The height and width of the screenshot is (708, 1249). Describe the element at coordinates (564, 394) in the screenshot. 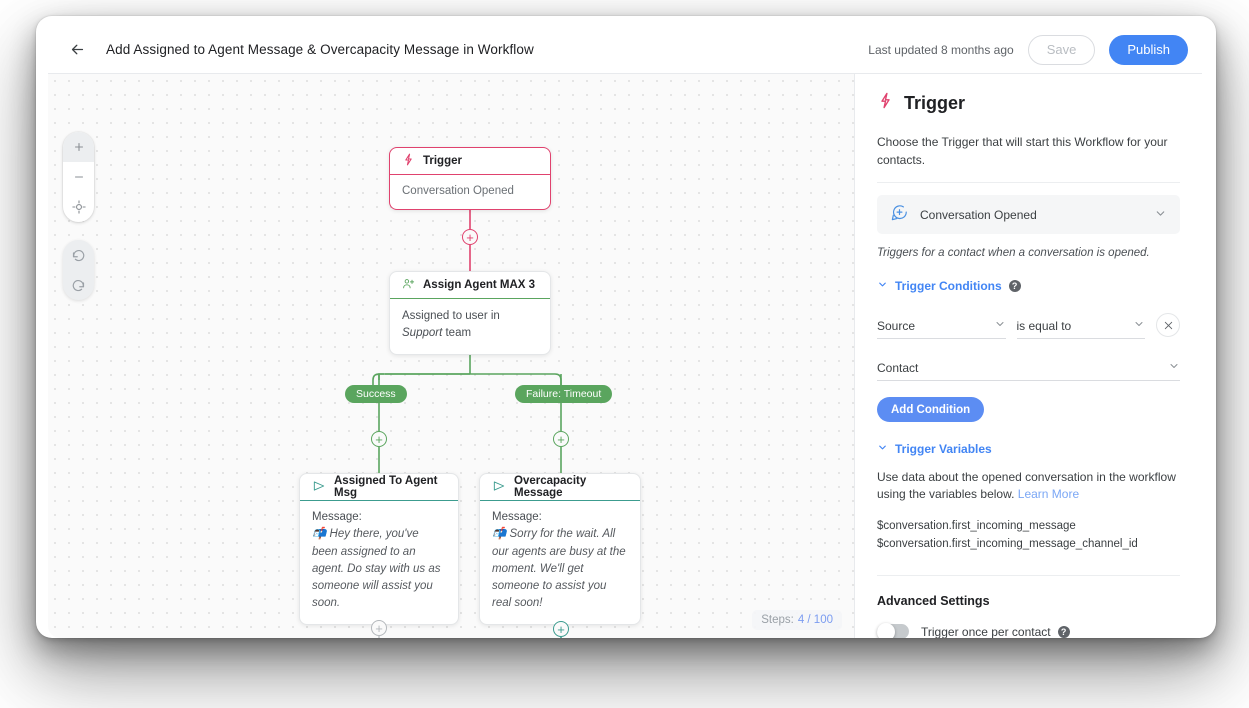

I see `branch-badge-failure-timeout: Failure: Timeout` at that location.